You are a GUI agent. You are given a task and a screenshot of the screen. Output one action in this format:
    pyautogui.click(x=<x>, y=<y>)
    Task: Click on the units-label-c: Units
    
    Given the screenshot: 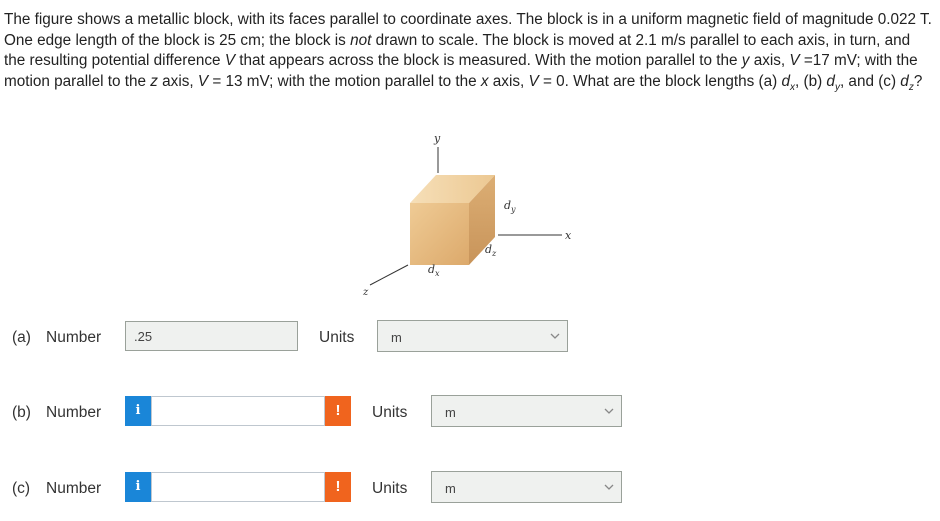 What is the action you would take?
    pyautogui.click(x=390, y=488)
    